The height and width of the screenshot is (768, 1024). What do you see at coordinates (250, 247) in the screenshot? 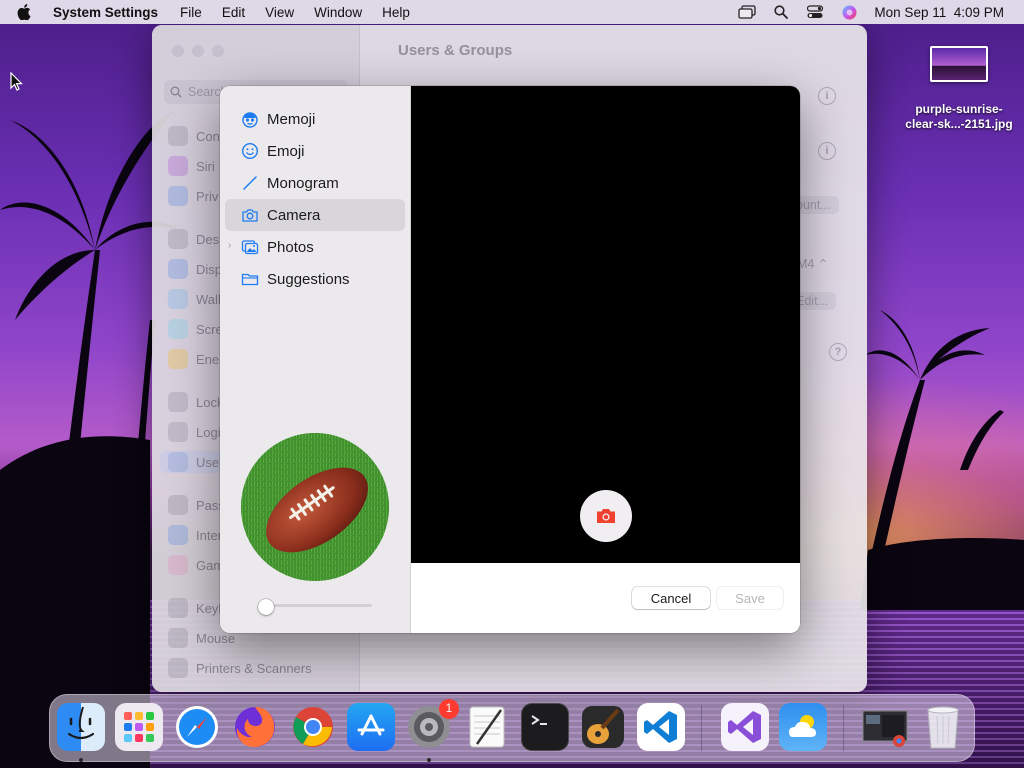
I see `photos-icon` at bounding box center [250, 247].